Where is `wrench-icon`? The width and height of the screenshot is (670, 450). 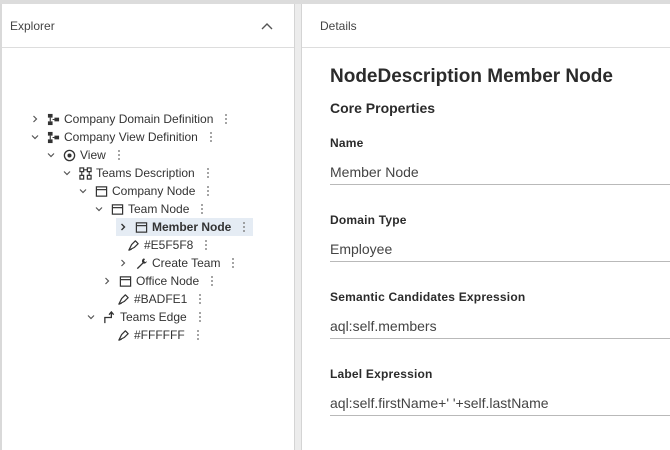
wrench-icon is located at coordinates (141, 263).